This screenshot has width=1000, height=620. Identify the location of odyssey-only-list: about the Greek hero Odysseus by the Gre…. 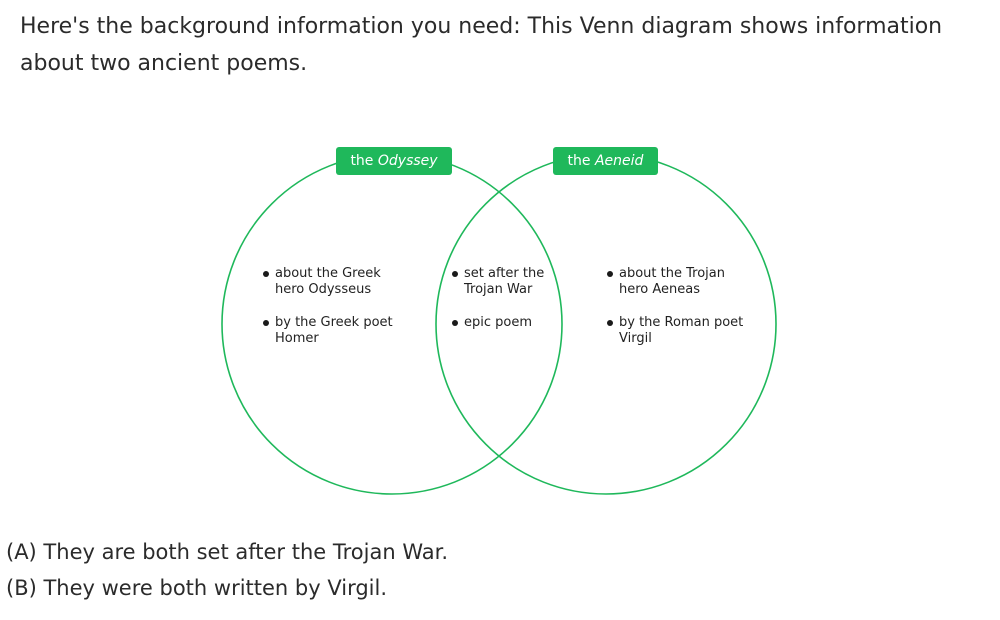
(332, 315).